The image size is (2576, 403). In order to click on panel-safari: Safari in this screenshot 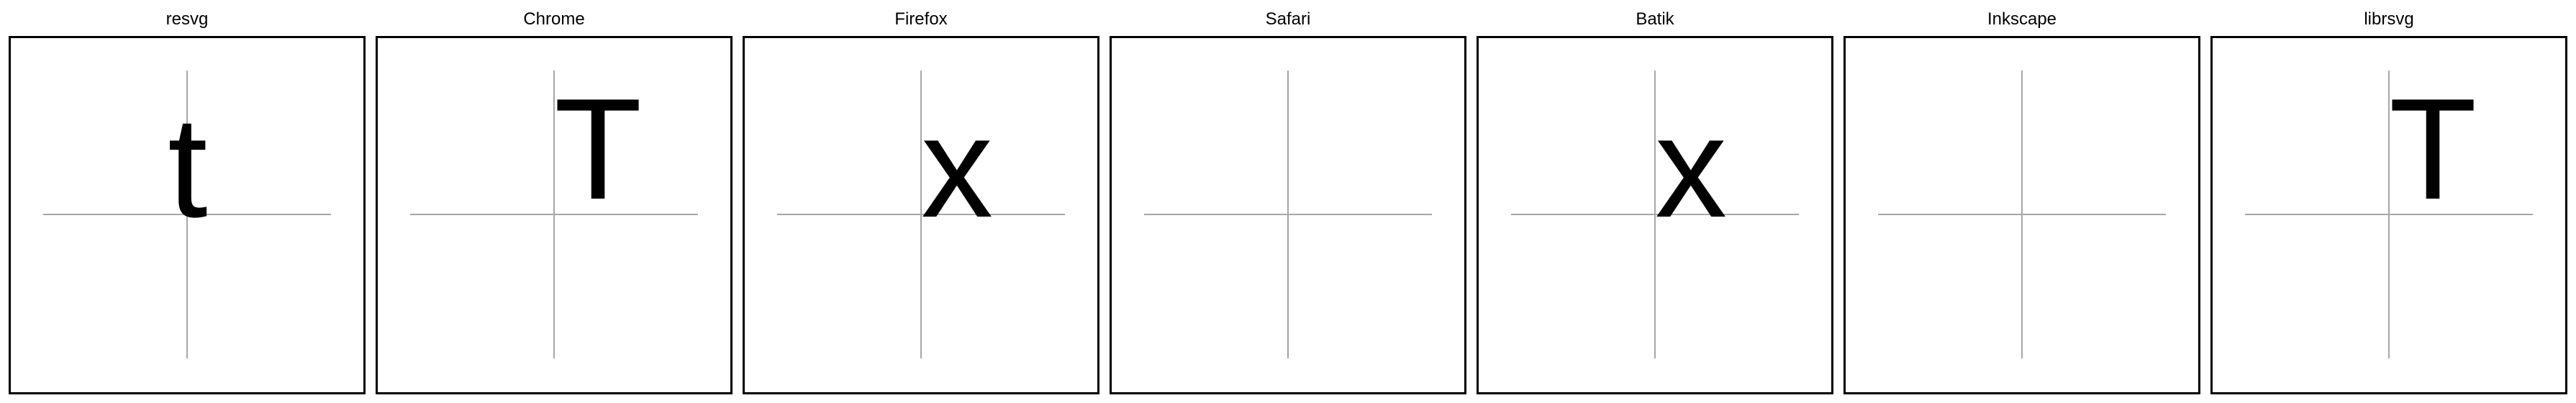, I will do `click(1288, 201)`.